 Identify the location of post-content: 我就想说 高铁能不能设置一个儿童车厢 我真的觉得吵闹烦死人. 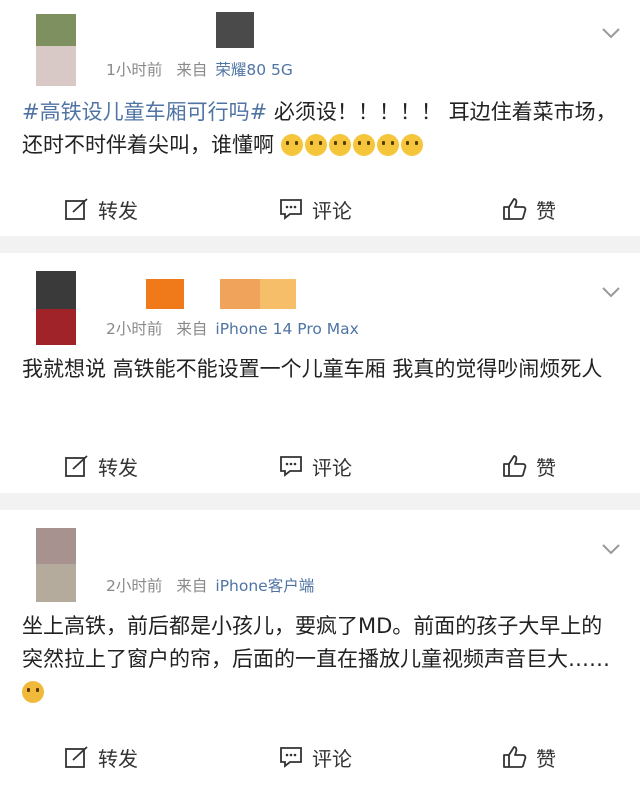
(322, 369).